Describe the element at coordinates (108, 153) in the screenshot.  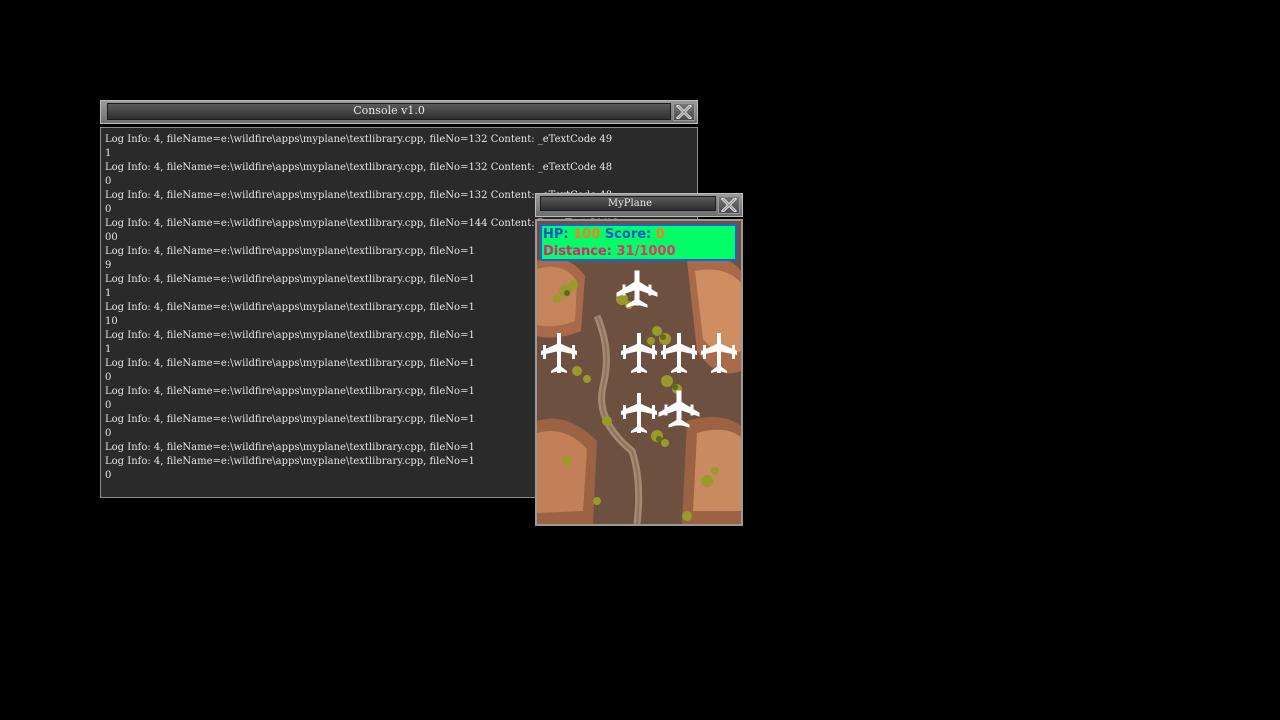
I see `log-line: 1` at that location.